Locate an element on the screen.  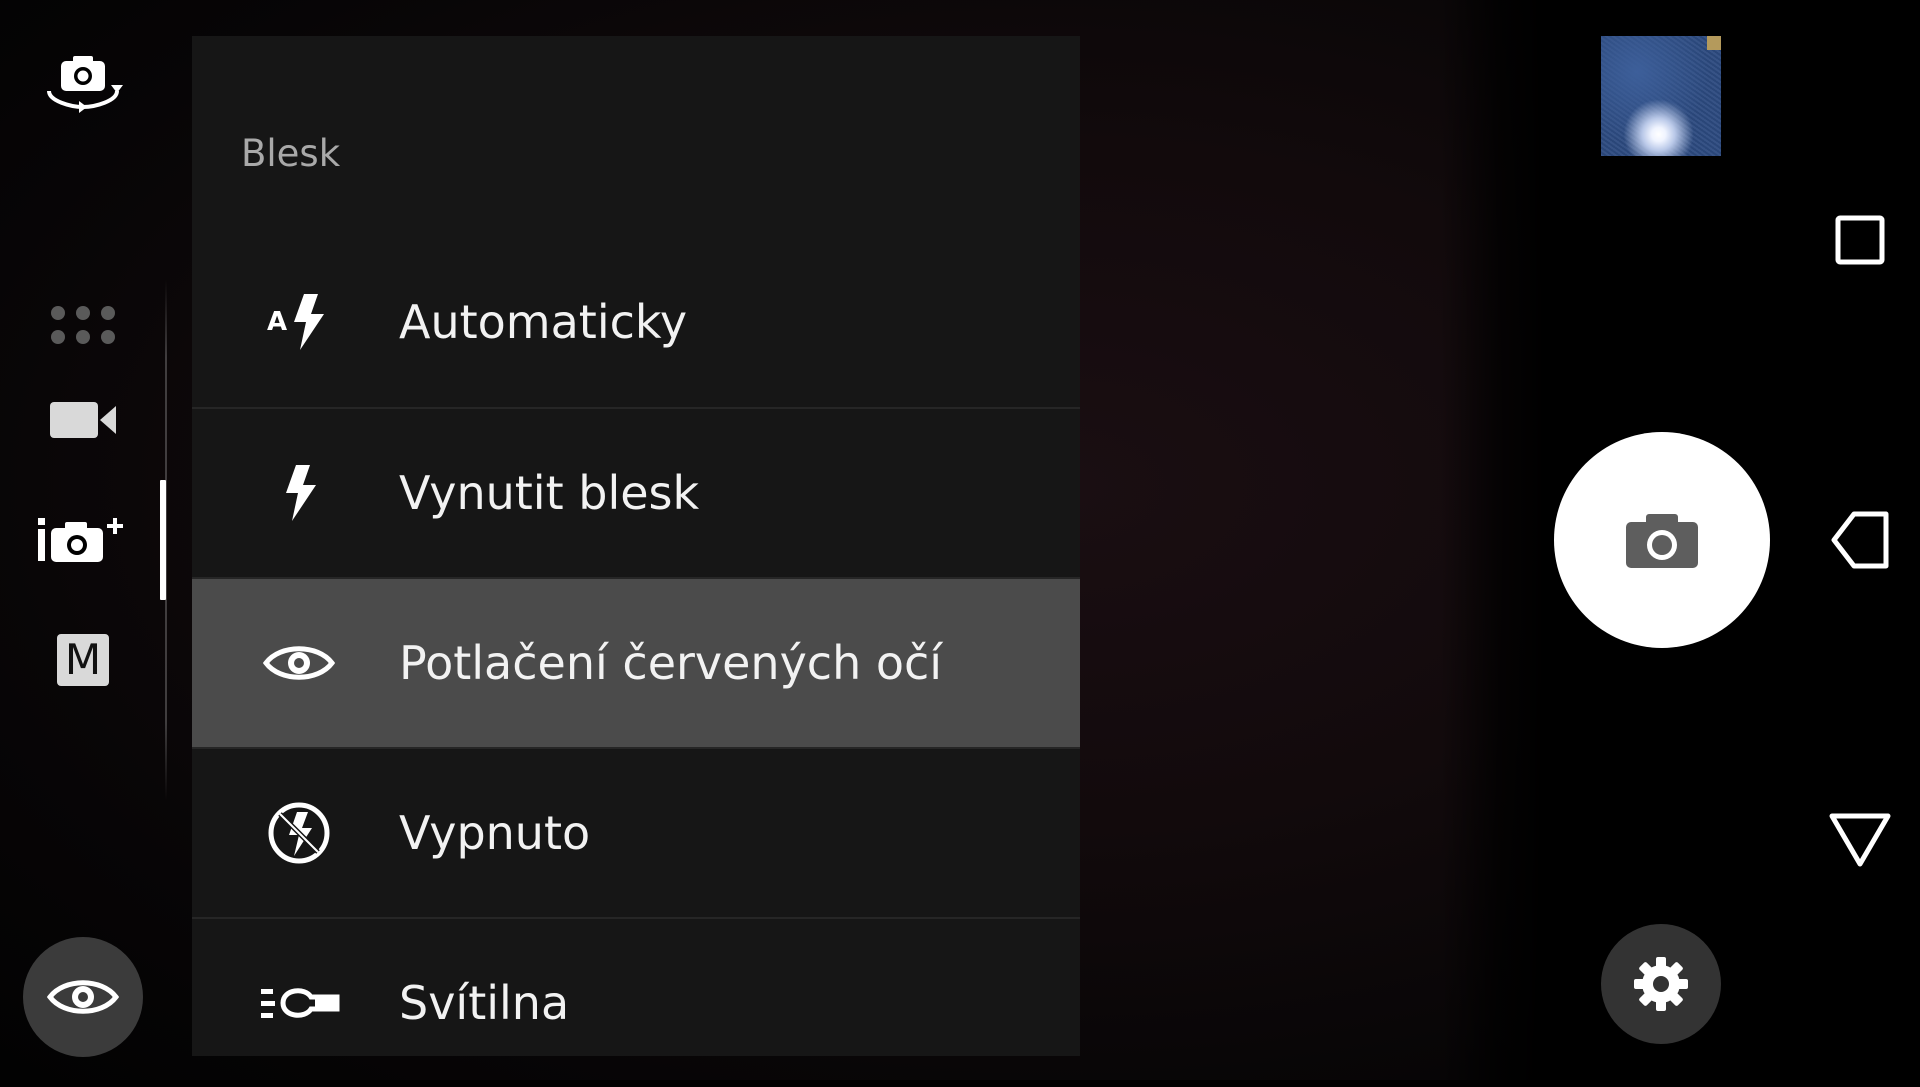
video-camera-icon is located at coordinates (83, 420).